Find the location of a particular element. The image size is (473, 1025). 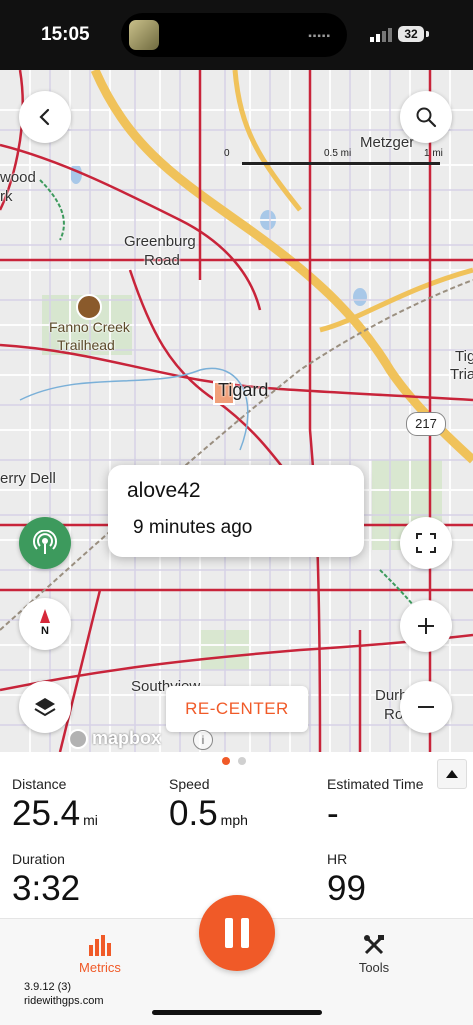

battery-tip is located at coordinates (427, 34).